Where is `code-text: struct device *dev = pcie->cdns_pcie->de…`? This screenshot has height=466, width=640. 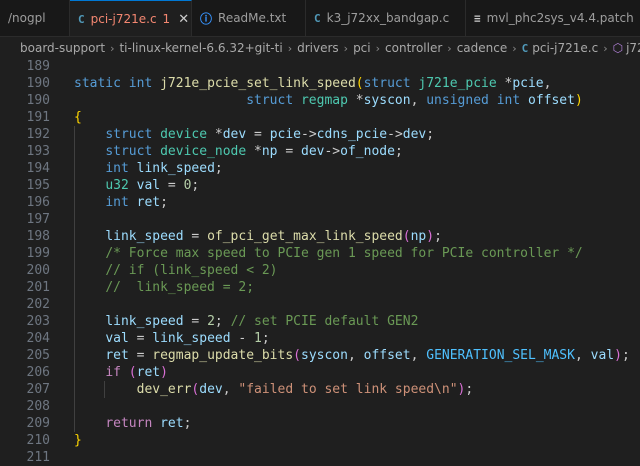 code-text: struct device *dev = pcie->cdns_pcie->de… is located at coordinates (254, 134).